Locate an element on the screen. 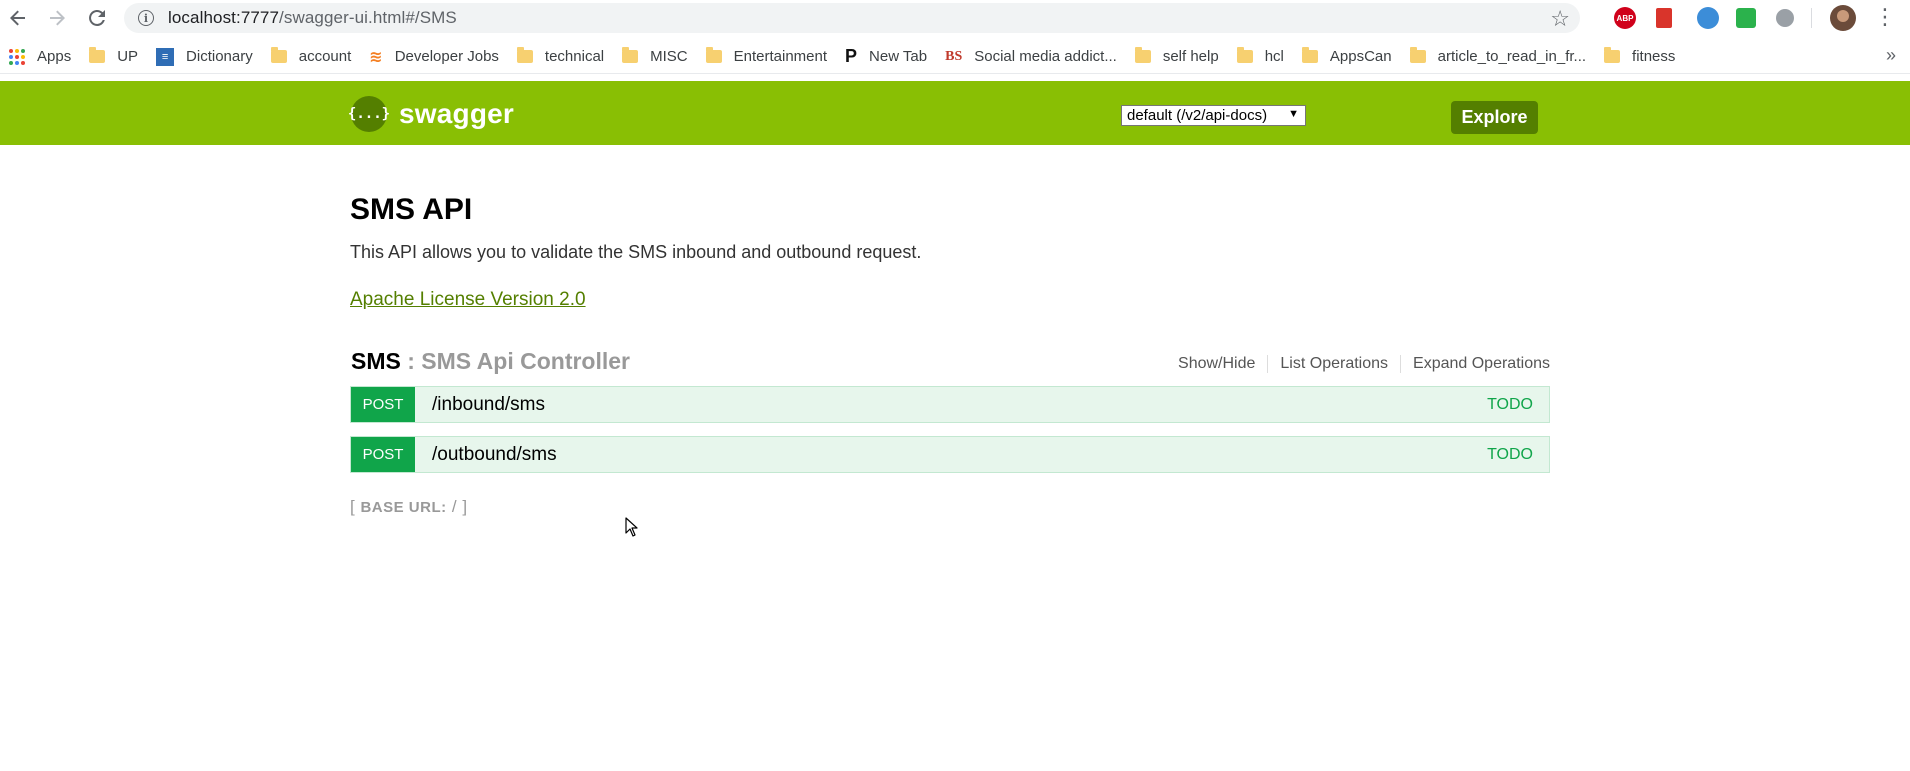 The height and width of the screenshot is (771, 1910). reload-icon is located at coordinates (97, 17).